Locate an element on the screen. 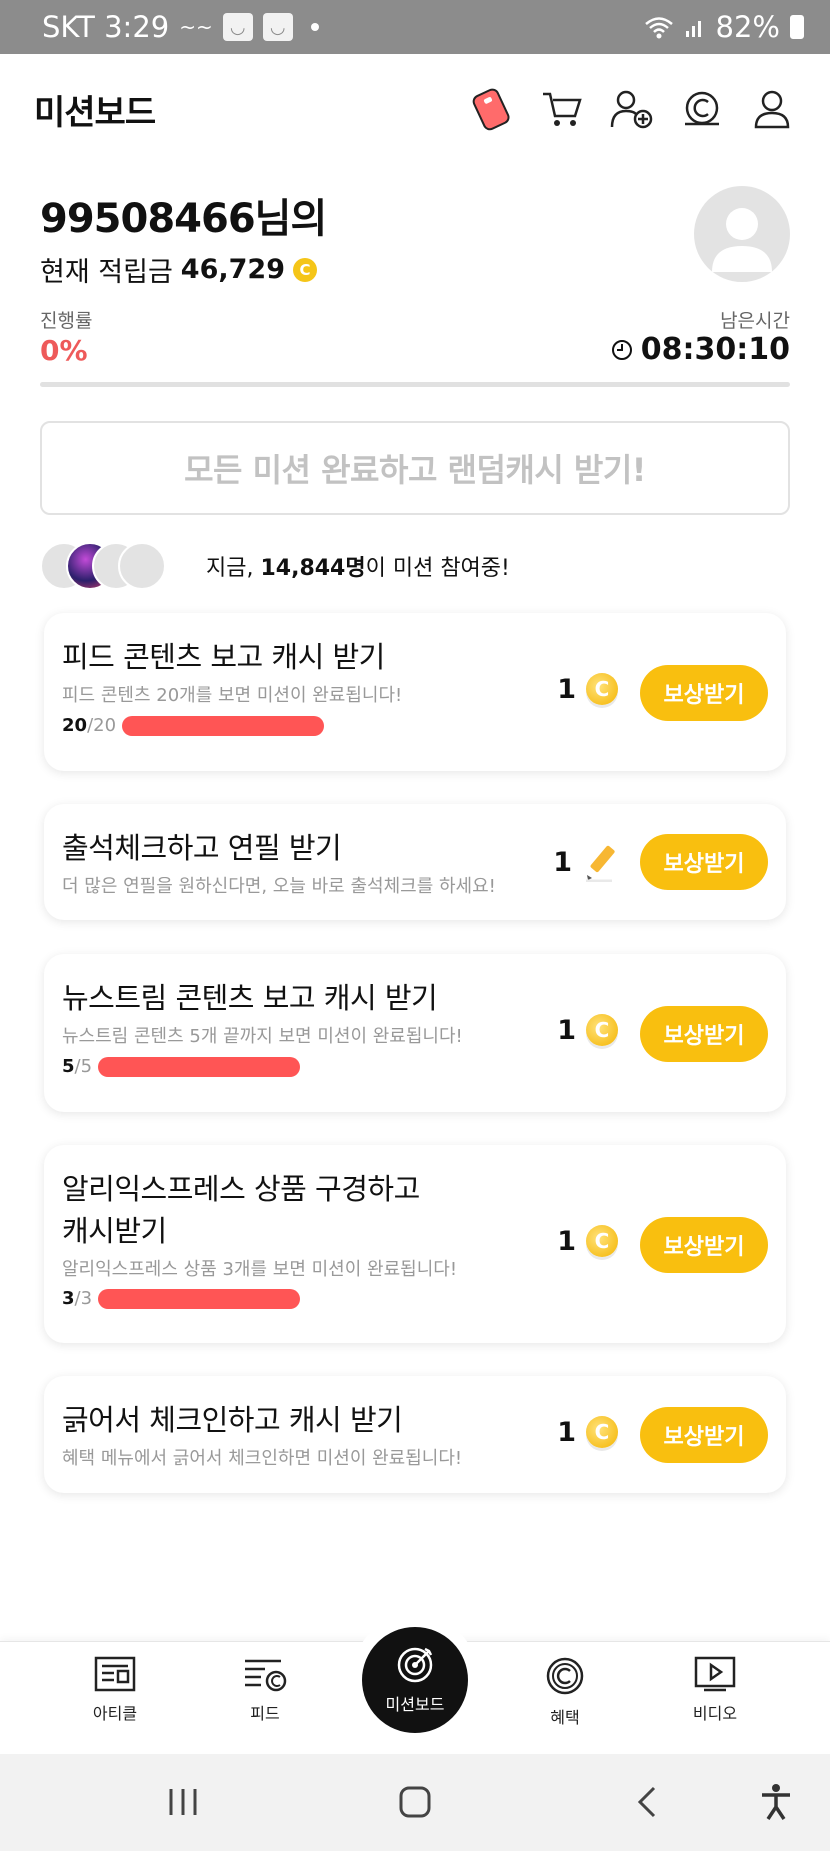  mission-title: 알리익스프레스 상품 구경하고 is located at coordinates (241, 1189).